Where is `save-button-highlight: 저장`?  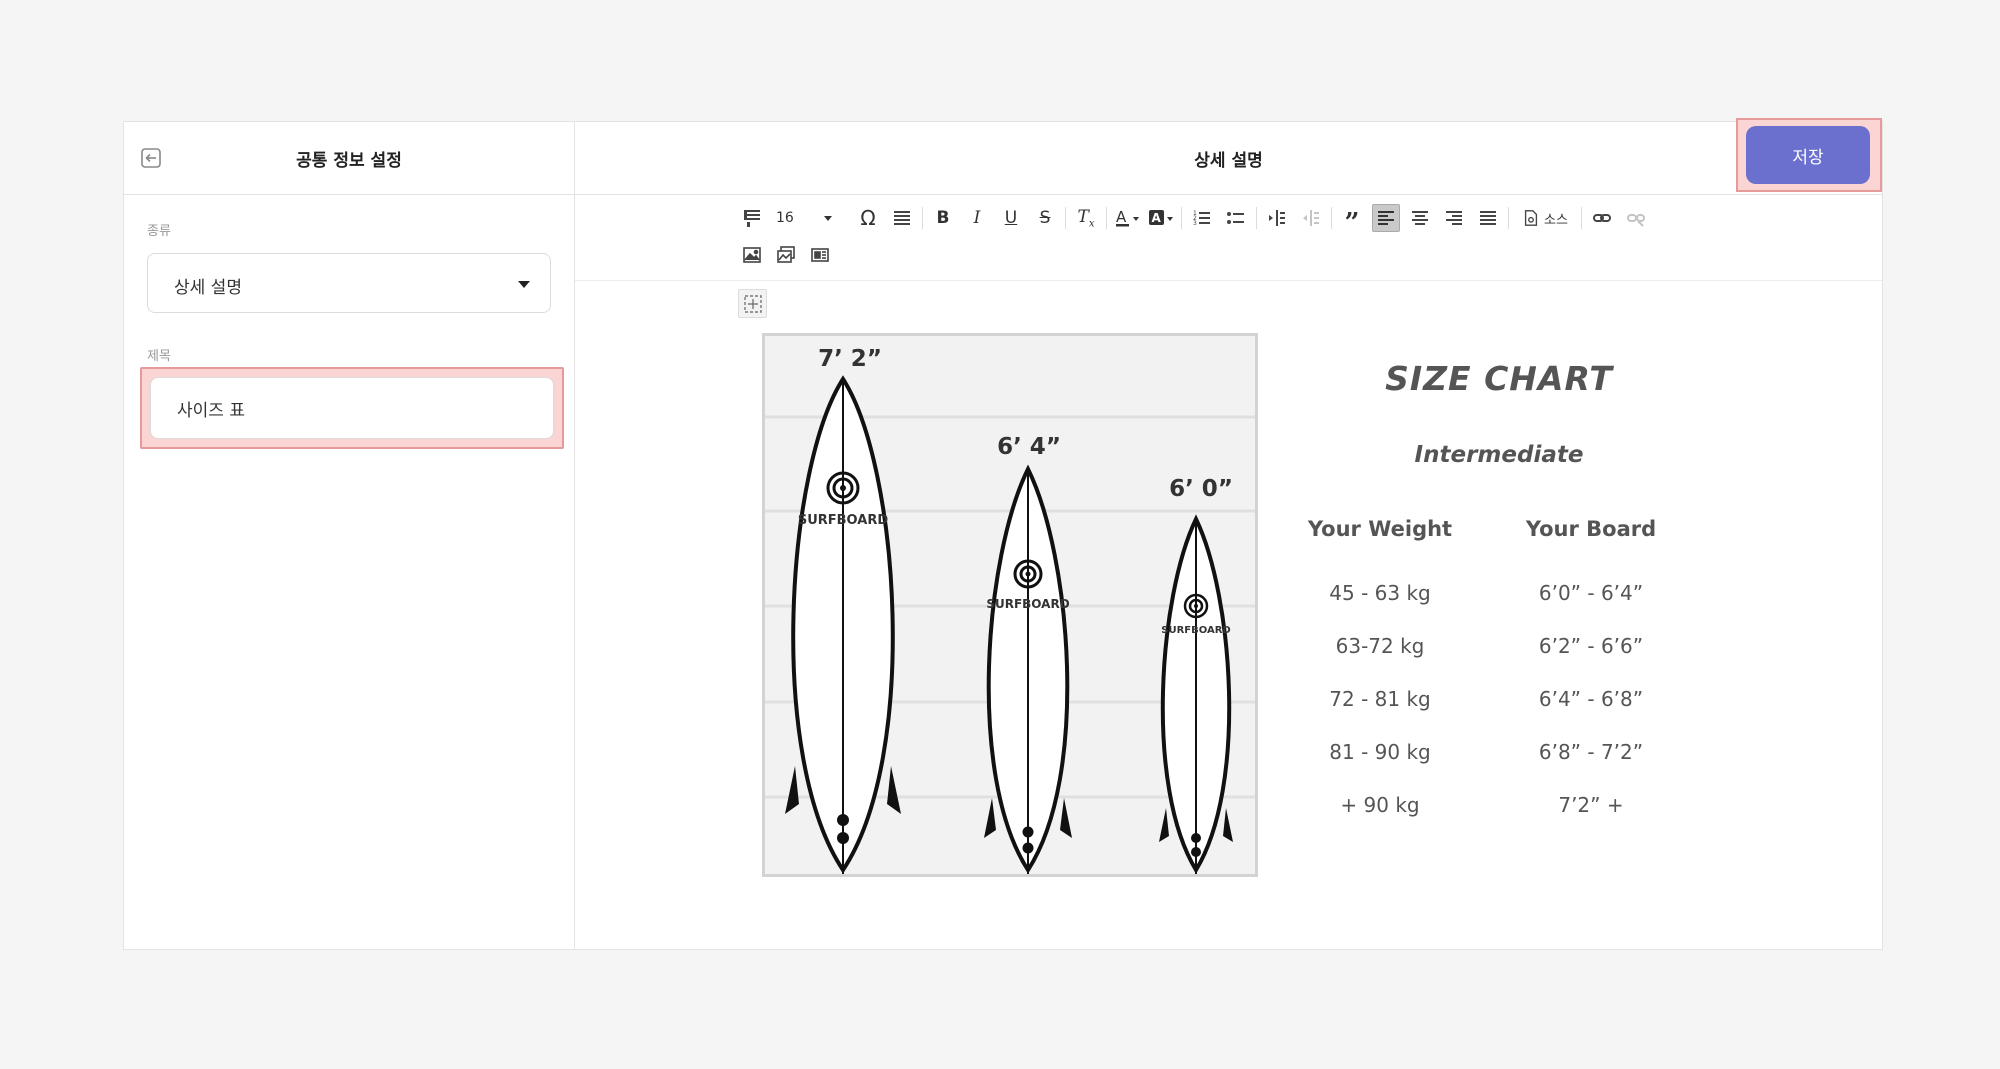 save-button-highlight: 저장 is located at coordinates (1809, 155).